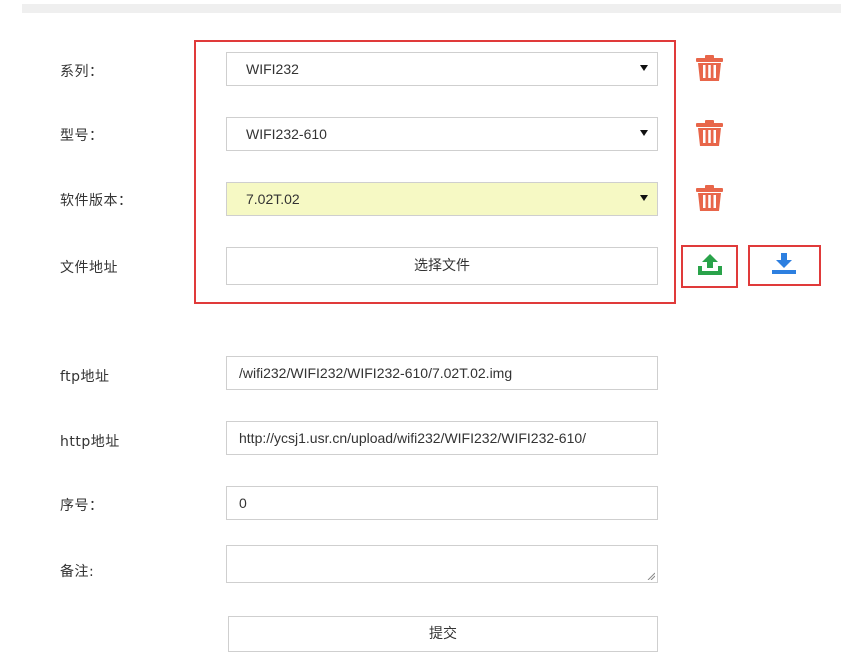 This screenshot has height=652, width=841. Describe the element at coordinates (85, 377) in the screenshot. I see `ftp-label: ftp地址` at that location.